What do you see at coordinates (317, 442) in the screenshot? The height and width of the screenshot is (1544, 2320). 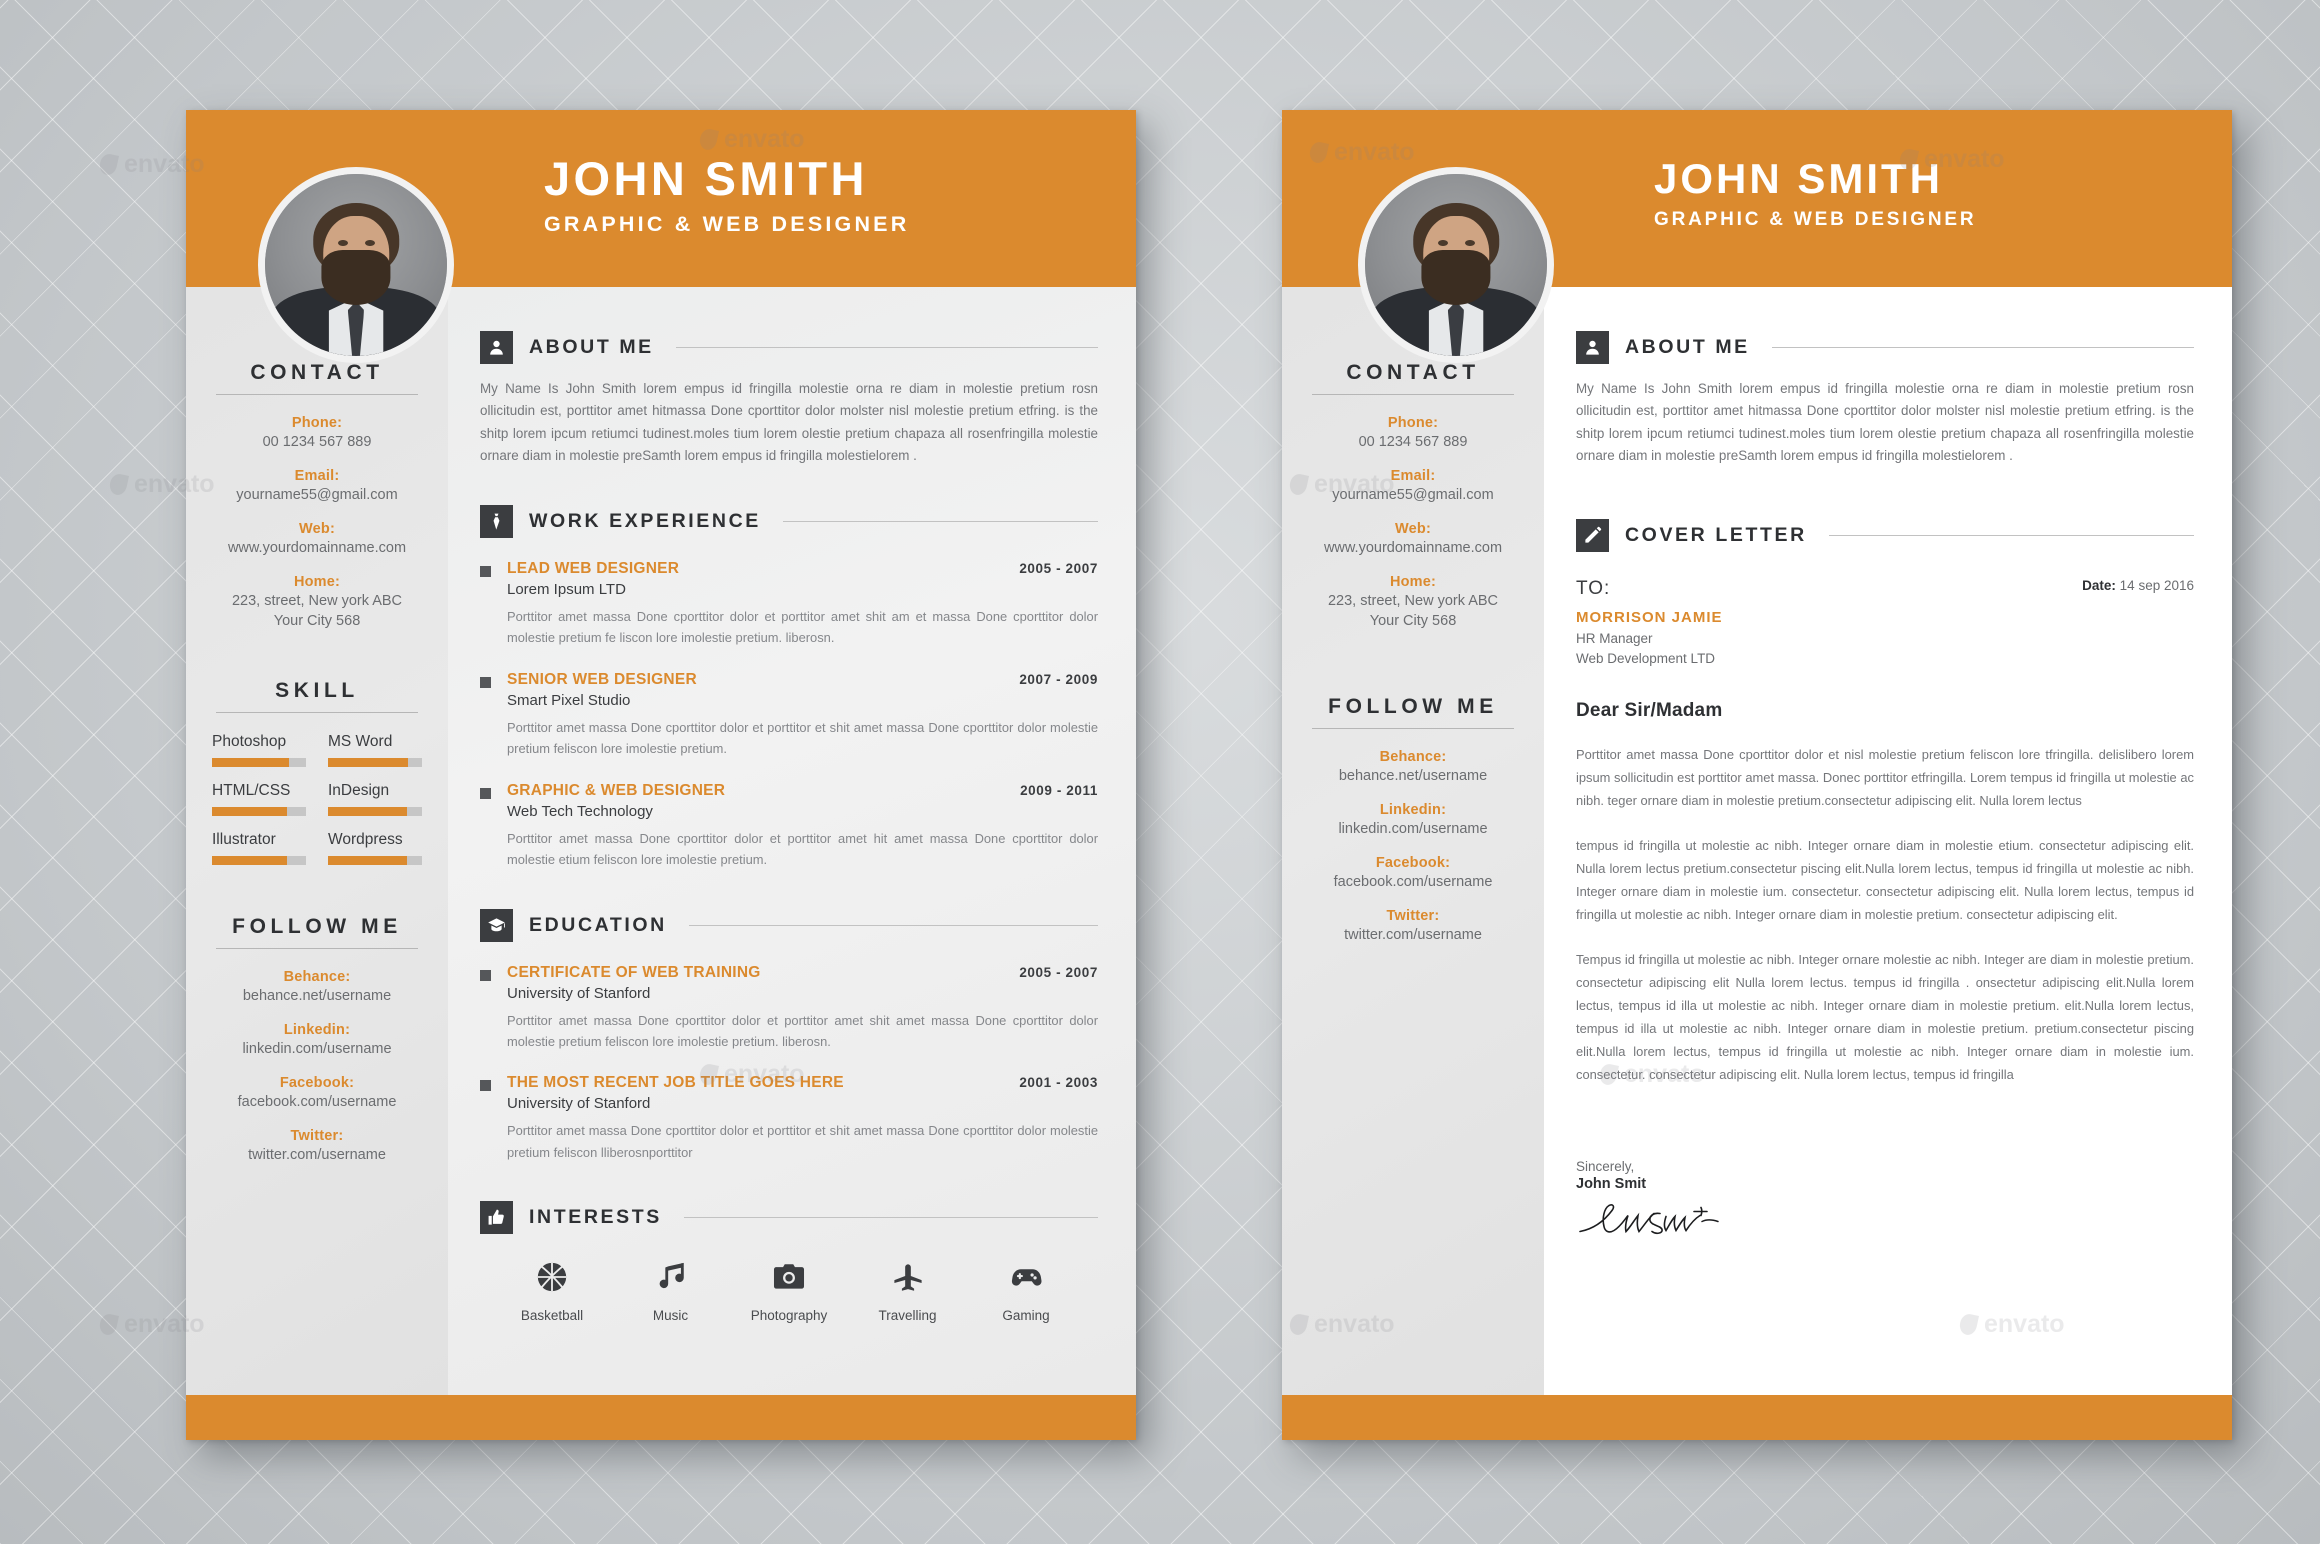 I see `contact-item-value: 00 1234 567 889` at bounding box center [317, 442].